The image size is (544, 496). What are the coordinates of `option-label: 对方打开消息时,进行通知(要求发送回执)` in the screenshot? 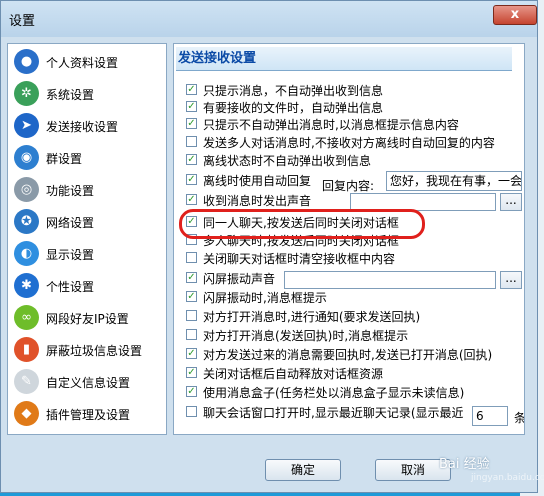 It's located at (312, 317).